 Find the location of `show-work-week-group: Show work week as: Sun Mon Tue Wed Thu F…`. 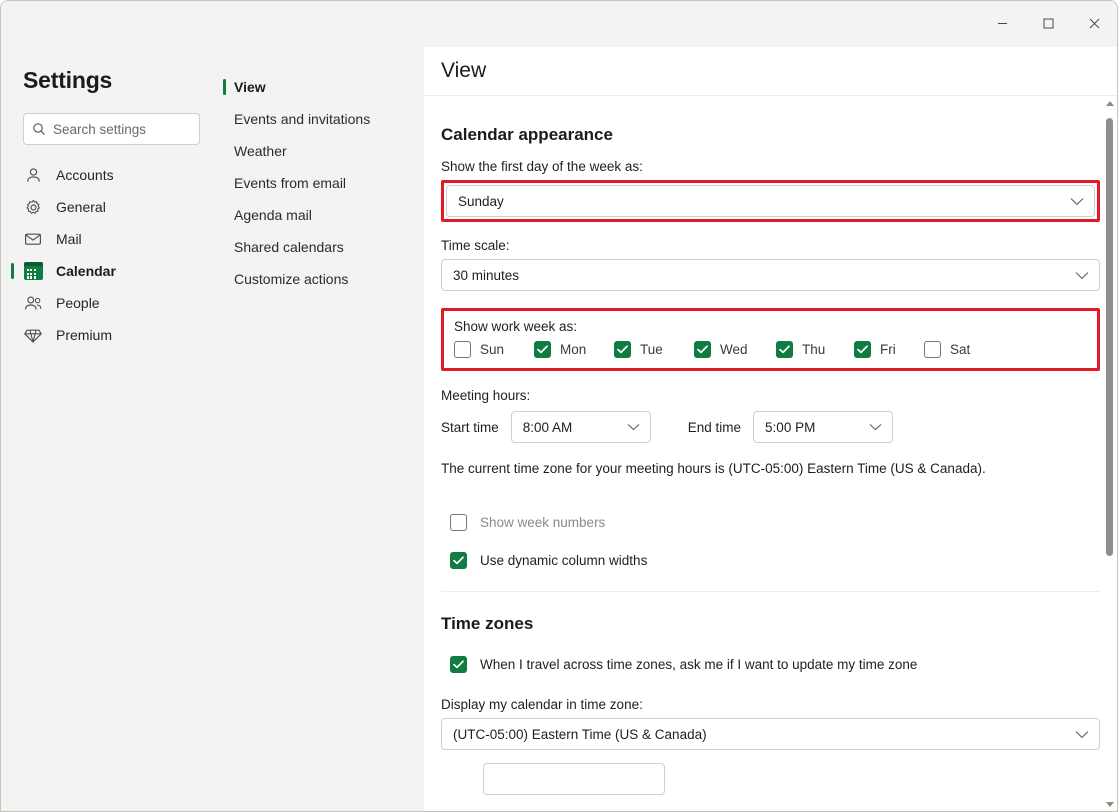

show-work-week-group: Show work week as: Sun Mon Tue Wed Thu F… is located at coordinates (770, 339).